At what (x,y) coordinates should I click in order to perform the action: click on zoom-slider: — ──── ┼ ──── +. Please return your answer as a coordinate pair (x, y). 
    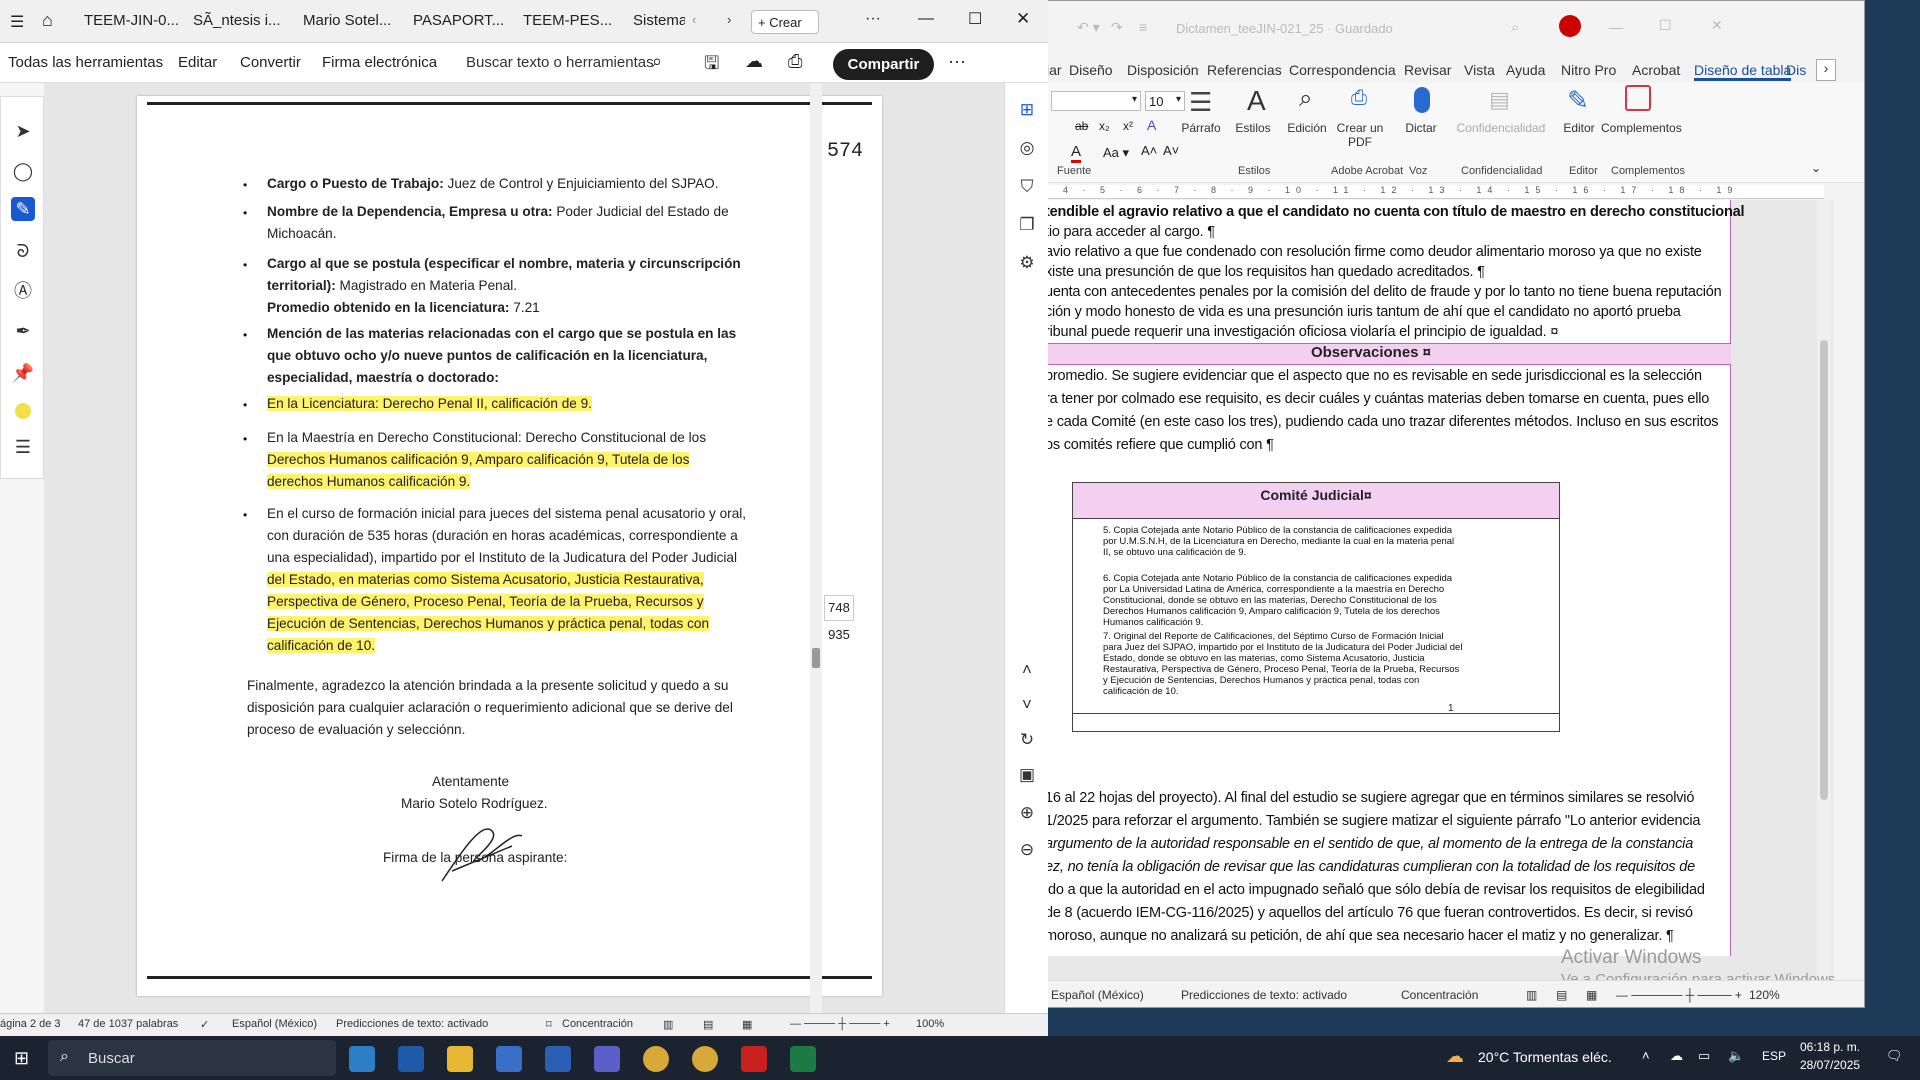
    Looking at the image, I should click on (840, 1024).